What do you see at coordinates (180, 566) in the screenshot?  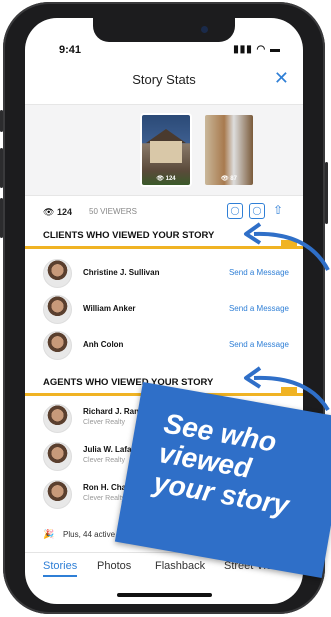 I see `tab-flashback: Flashback` at bounding box center [180, 566].